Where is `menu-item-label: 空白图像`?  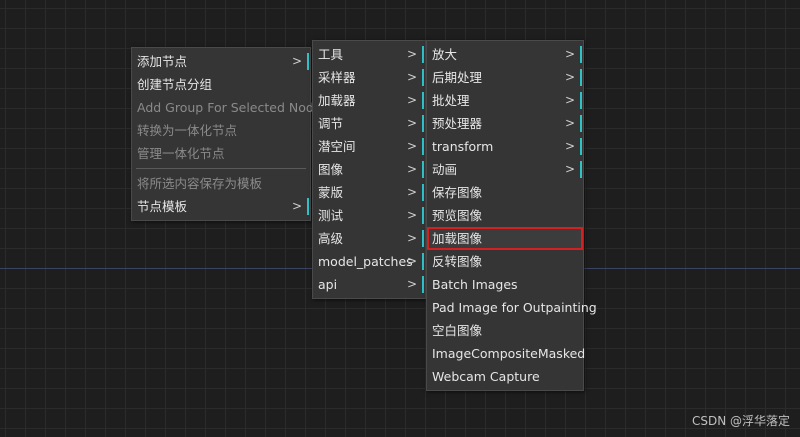 menu-item-label: 空白图像 is located at coordinates (457, 330).